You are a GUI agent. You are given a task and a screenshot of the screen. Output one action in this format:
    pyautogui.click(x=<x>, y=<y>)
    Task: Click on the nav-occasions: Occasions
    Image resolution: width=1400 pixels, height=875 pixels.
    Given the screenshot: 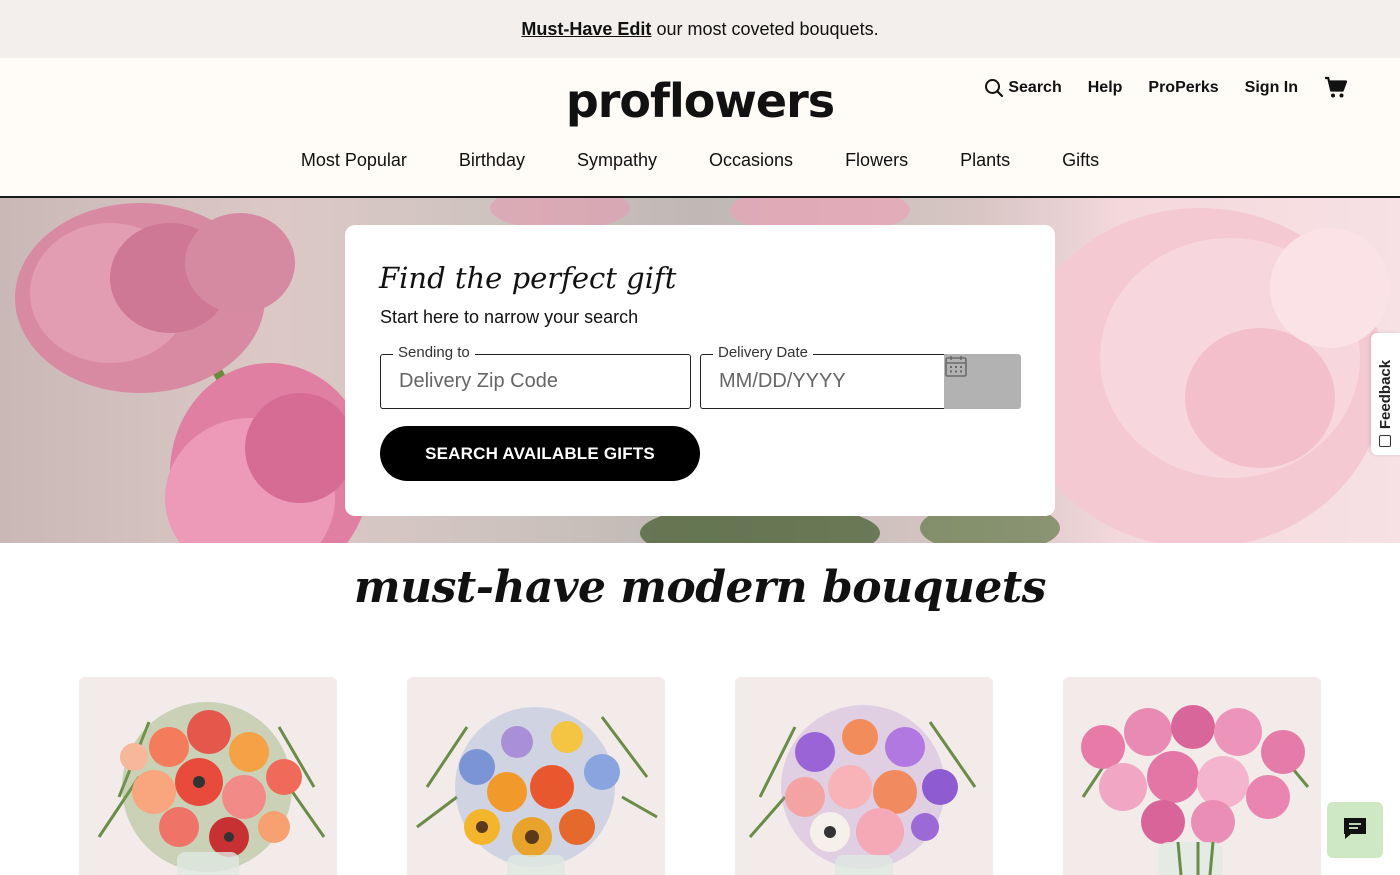 What is the action you would take?
    pyautogui.click(x=751, y=160)
    